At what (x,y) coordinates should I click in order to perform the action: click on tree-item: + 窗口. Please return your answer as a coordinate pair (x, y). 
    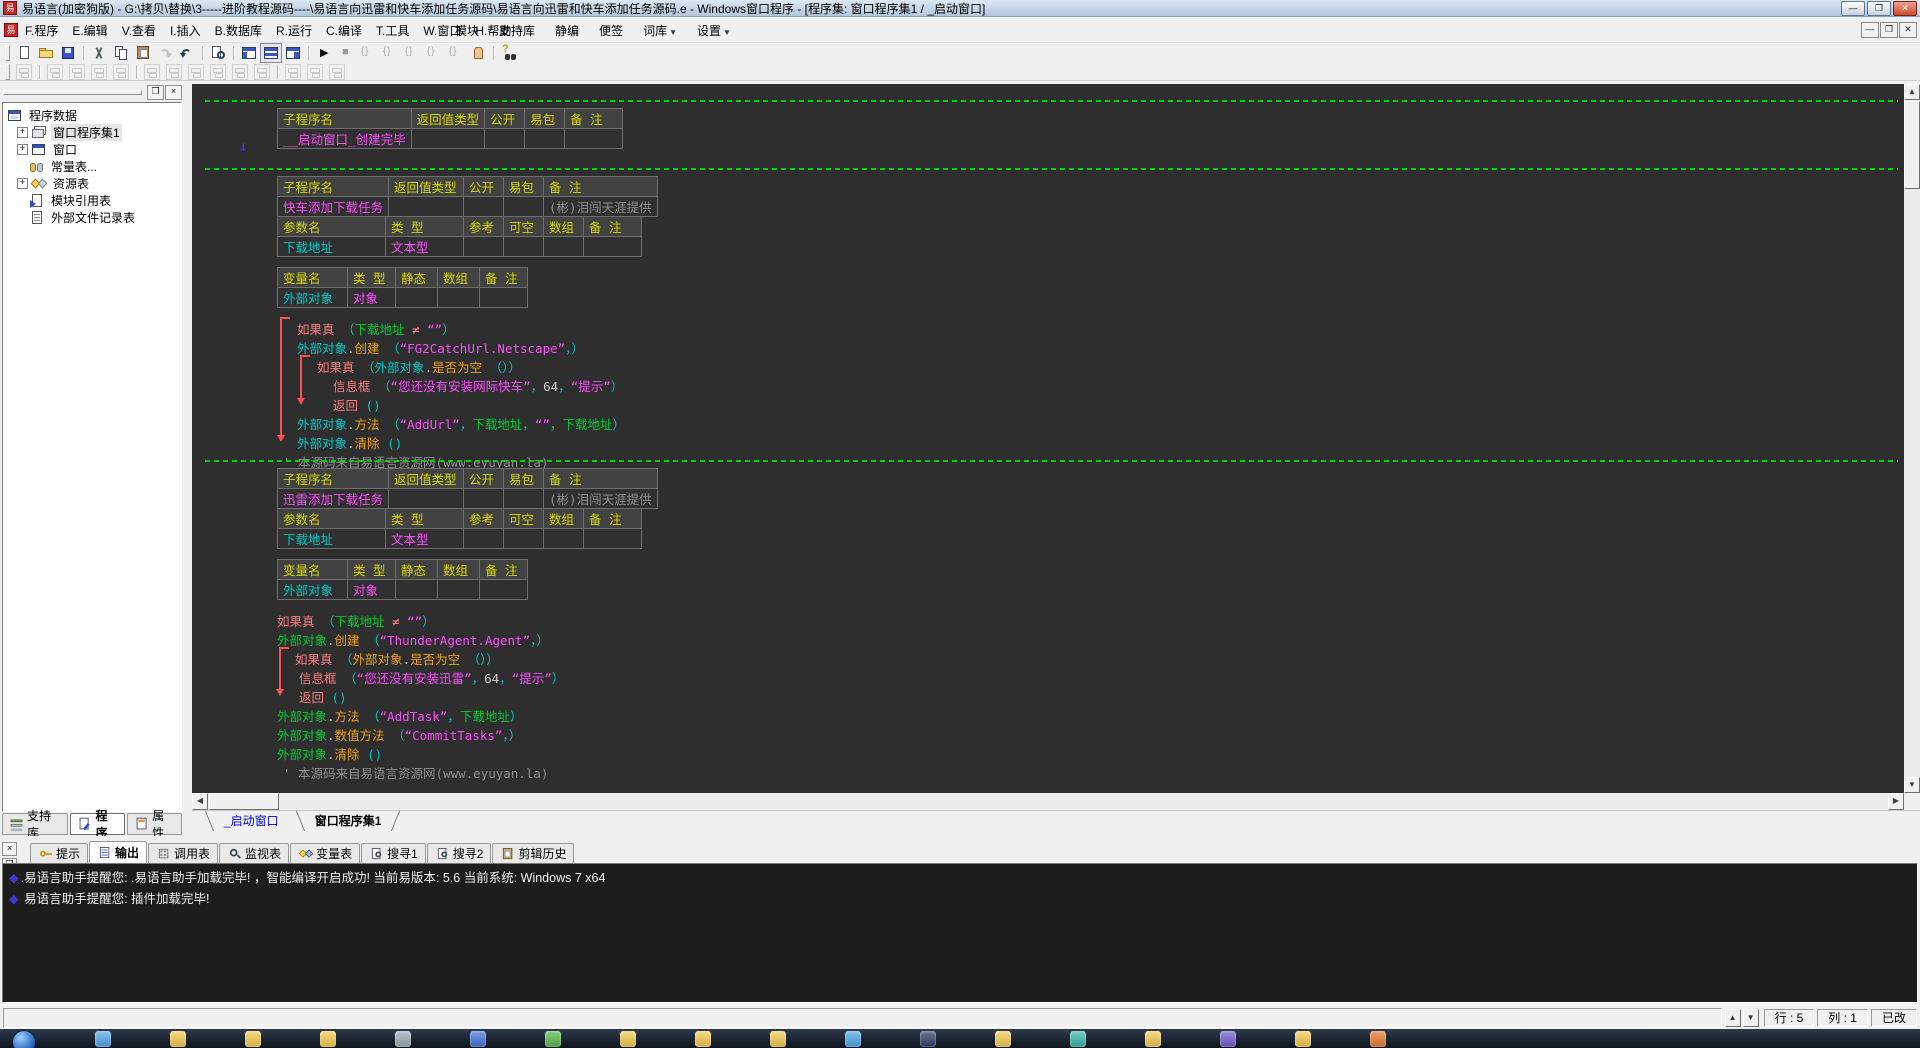
    Looking at the image, I should click on (92, 149).